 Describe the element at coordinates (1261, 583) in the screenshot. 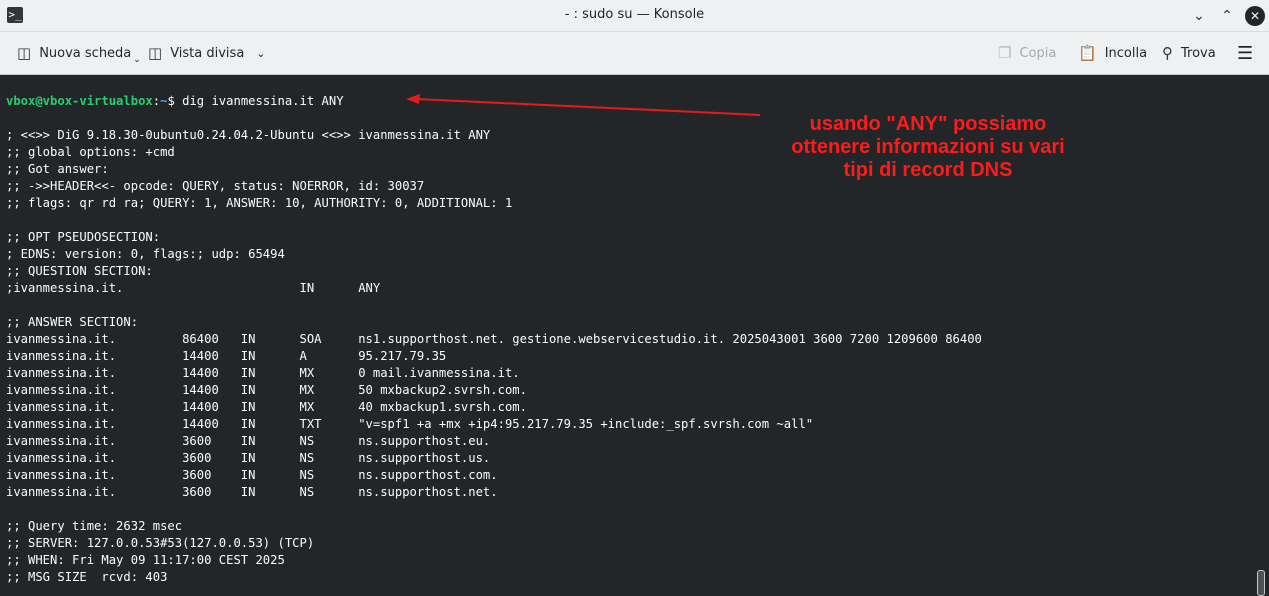

I see `terminal-scrollbar` at that location.